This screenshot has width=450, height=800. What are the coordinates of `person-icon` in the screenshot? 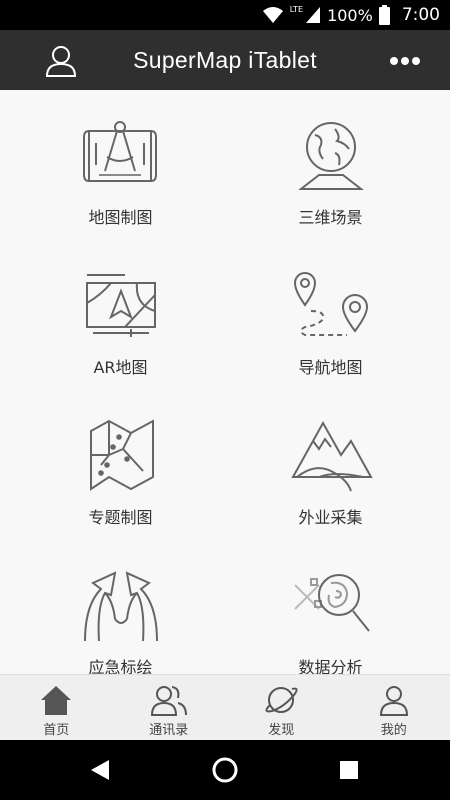 It's located at (394, 700).